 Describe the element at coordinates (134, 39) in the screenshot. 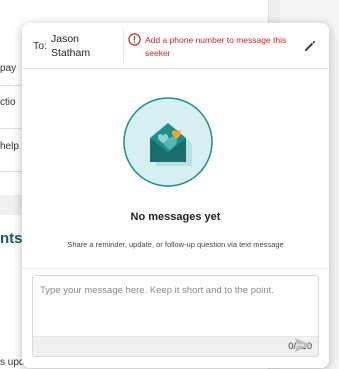

I see `alert-circle-icon` at that location.